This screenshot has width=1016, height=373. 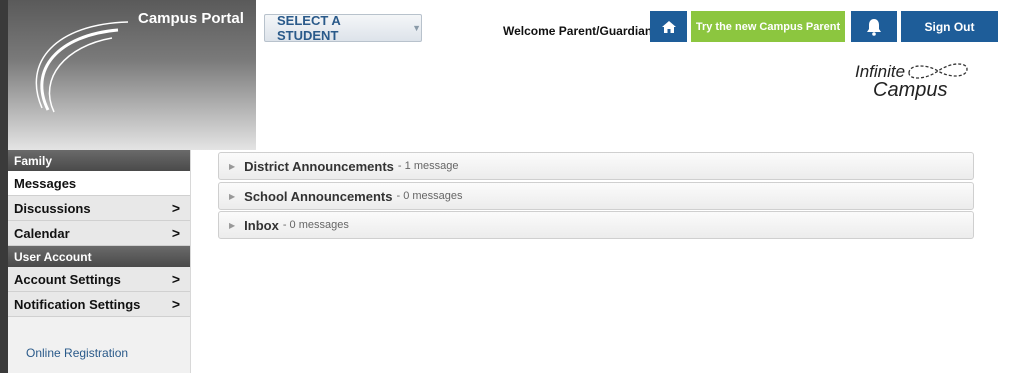 I want to click on panel-title: School Announcements, so click(x=318, y=196).